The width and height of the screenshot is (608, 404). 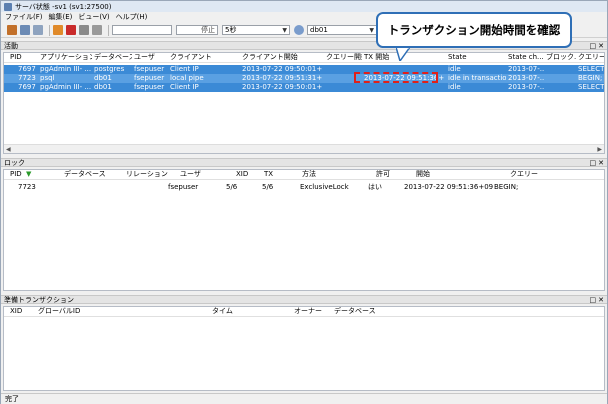 What do you see at coordinates (8, 149) in the screenshot?
I see `scroll-left-icon: ◀` at bounding box center [8, 149].